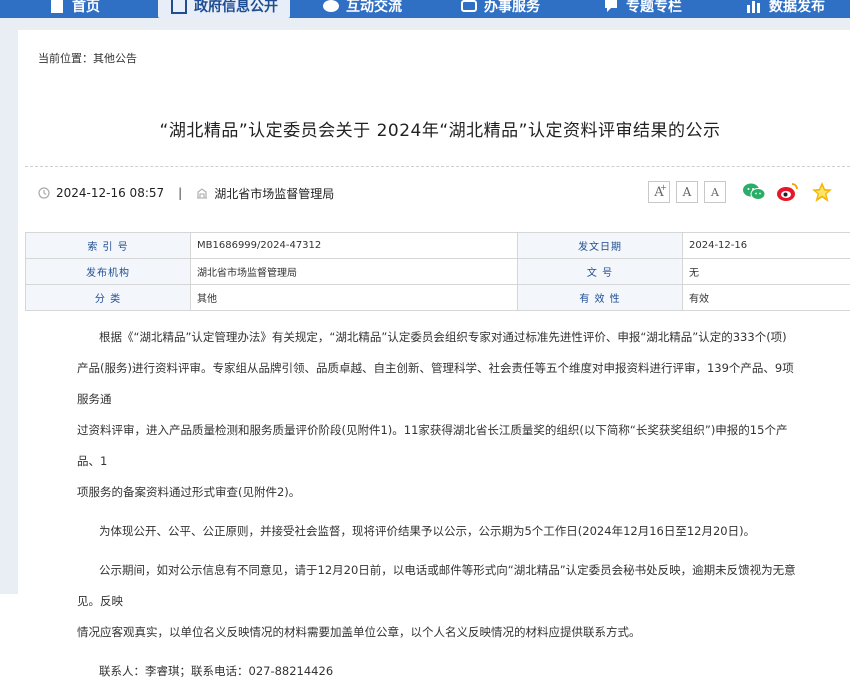  What do you see at coordinates (108, 246) in the screenshot?
I see `index-label: 索 引 号` at bounding box center [108, 246].